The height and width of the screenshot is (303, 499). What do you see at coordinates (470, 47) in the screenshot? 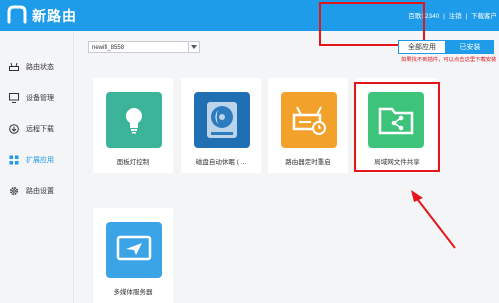
I see `tab-installed: 已安装` at bounding box center [470, 47].